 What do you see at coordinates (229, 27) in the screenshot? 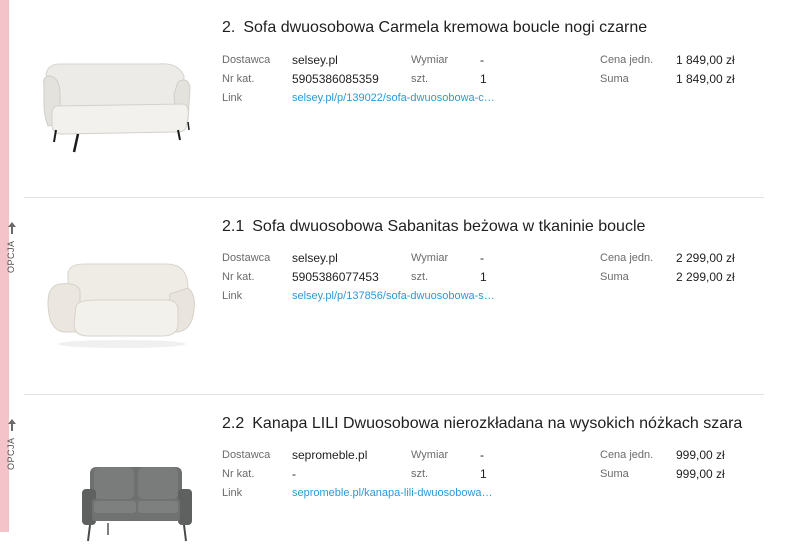
I see `product-number: 2.` at bounding box center [229, 27].